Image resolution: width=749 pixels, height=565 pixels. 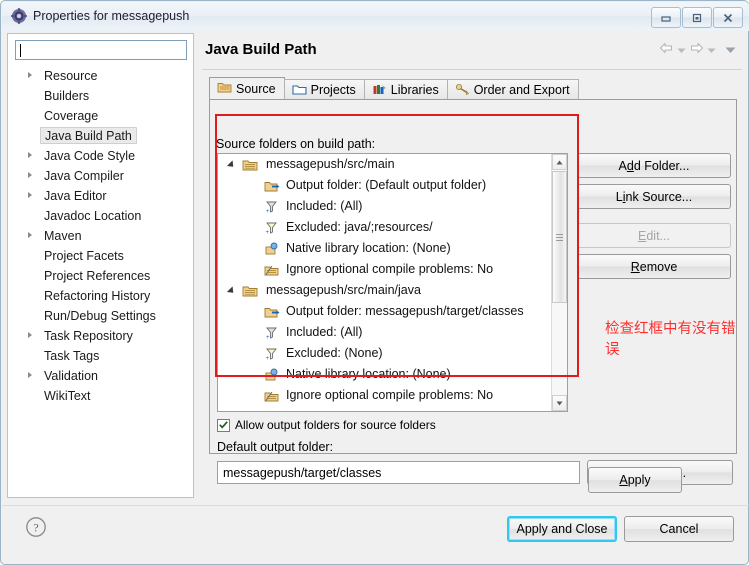 I want to click on filter-input, so click(x=101, y=50).